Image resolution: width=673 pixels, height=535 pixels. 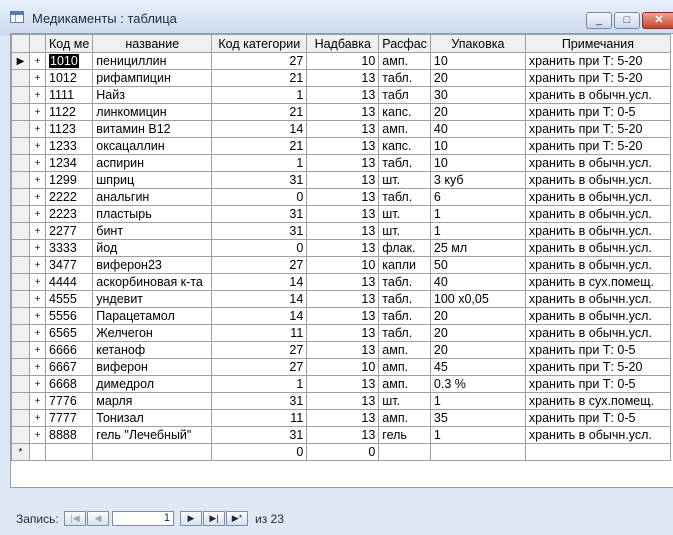 What do you see at coordinates (69, 231) in the screenshot?
I see `cell-code: 2277` at bounding box center [69, 231].